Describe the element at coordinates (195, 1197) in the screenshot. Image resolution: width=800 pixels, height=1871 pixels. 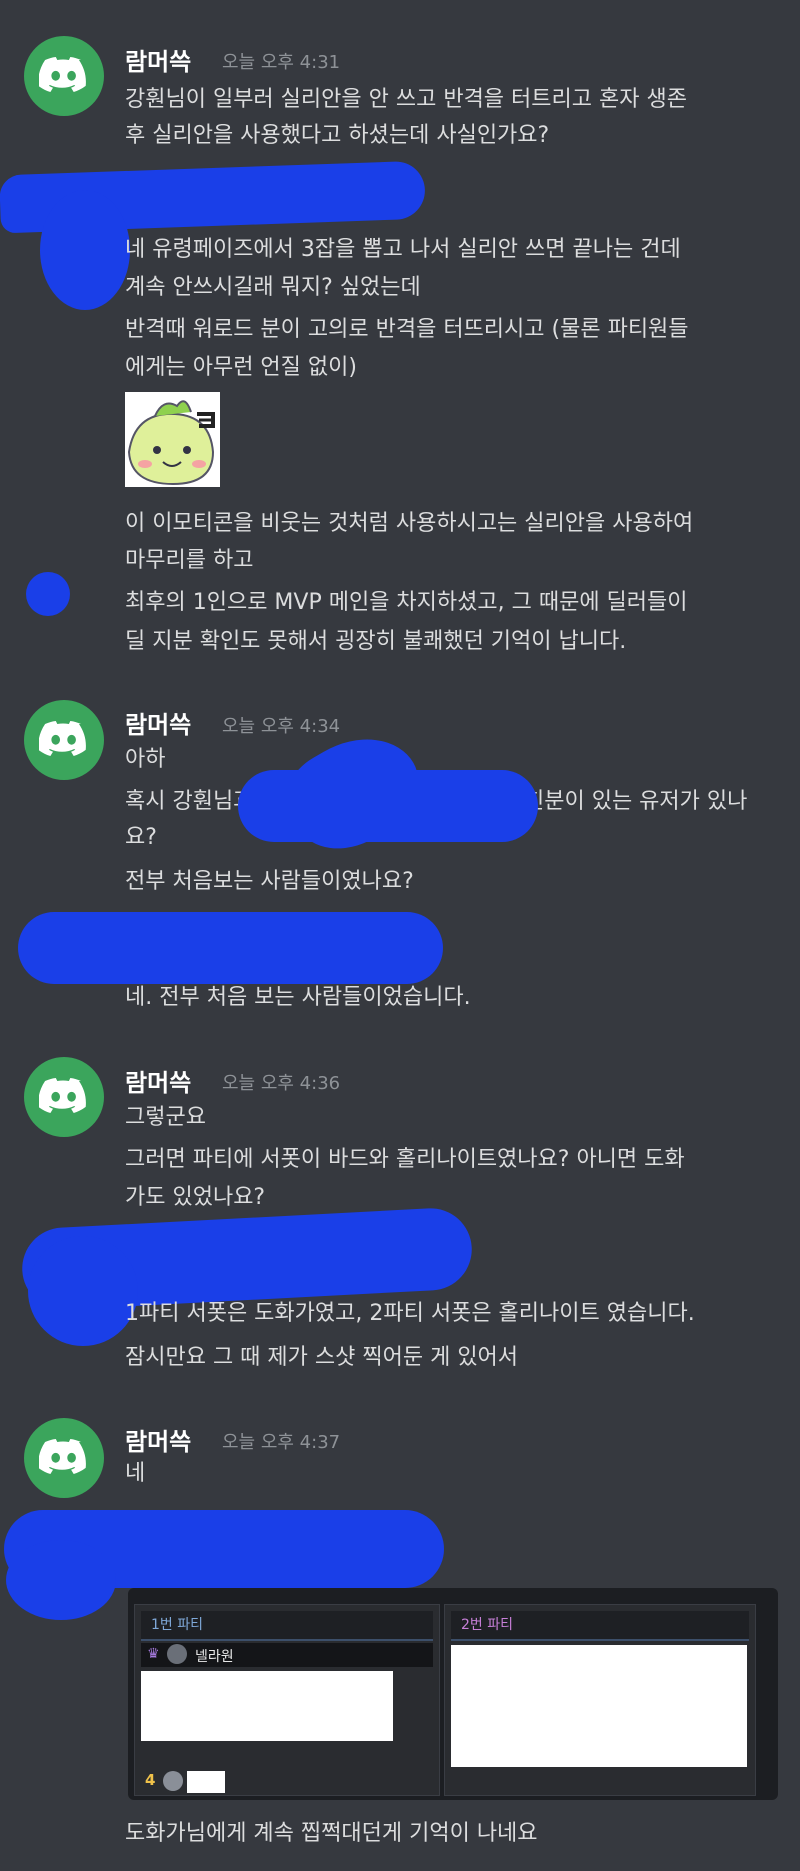
I see `message-line: 가도 있었나요?` at that location.